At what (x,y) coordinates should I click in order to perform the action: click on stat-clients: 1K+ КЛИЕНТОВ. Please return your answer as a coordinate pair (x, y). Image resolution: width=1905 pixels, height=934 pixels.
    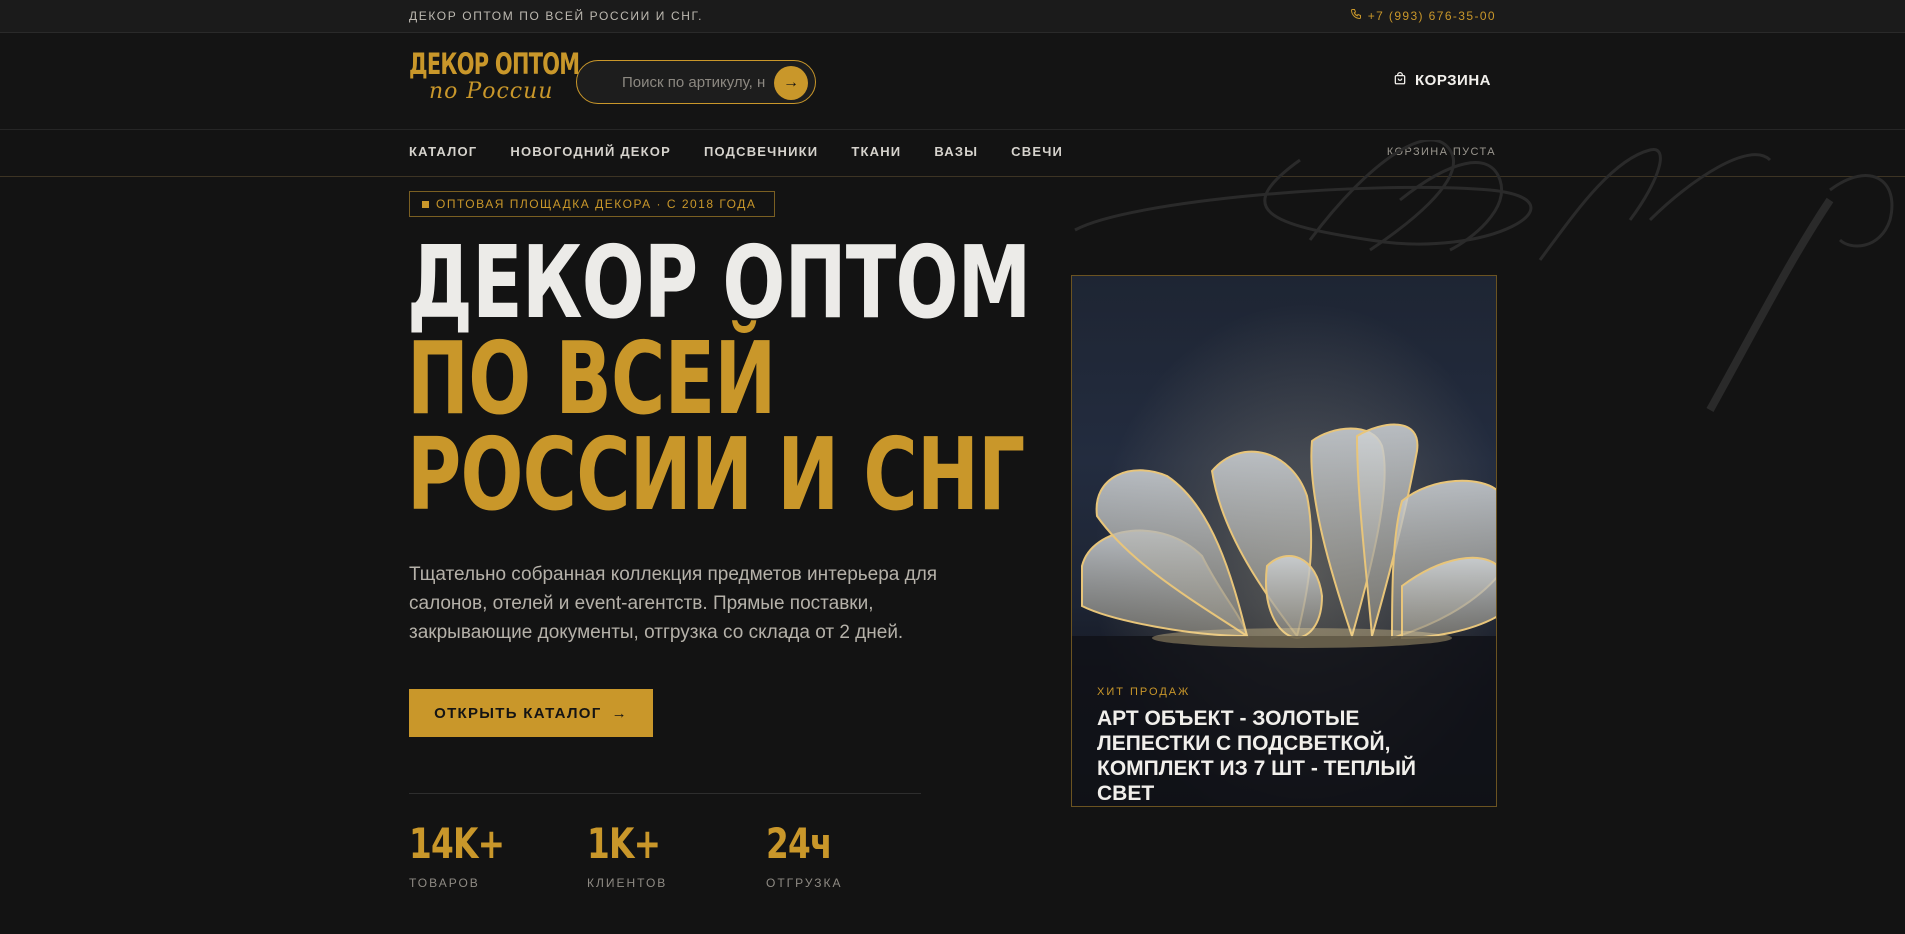
    Looking at the image, I should click on (634, 855).